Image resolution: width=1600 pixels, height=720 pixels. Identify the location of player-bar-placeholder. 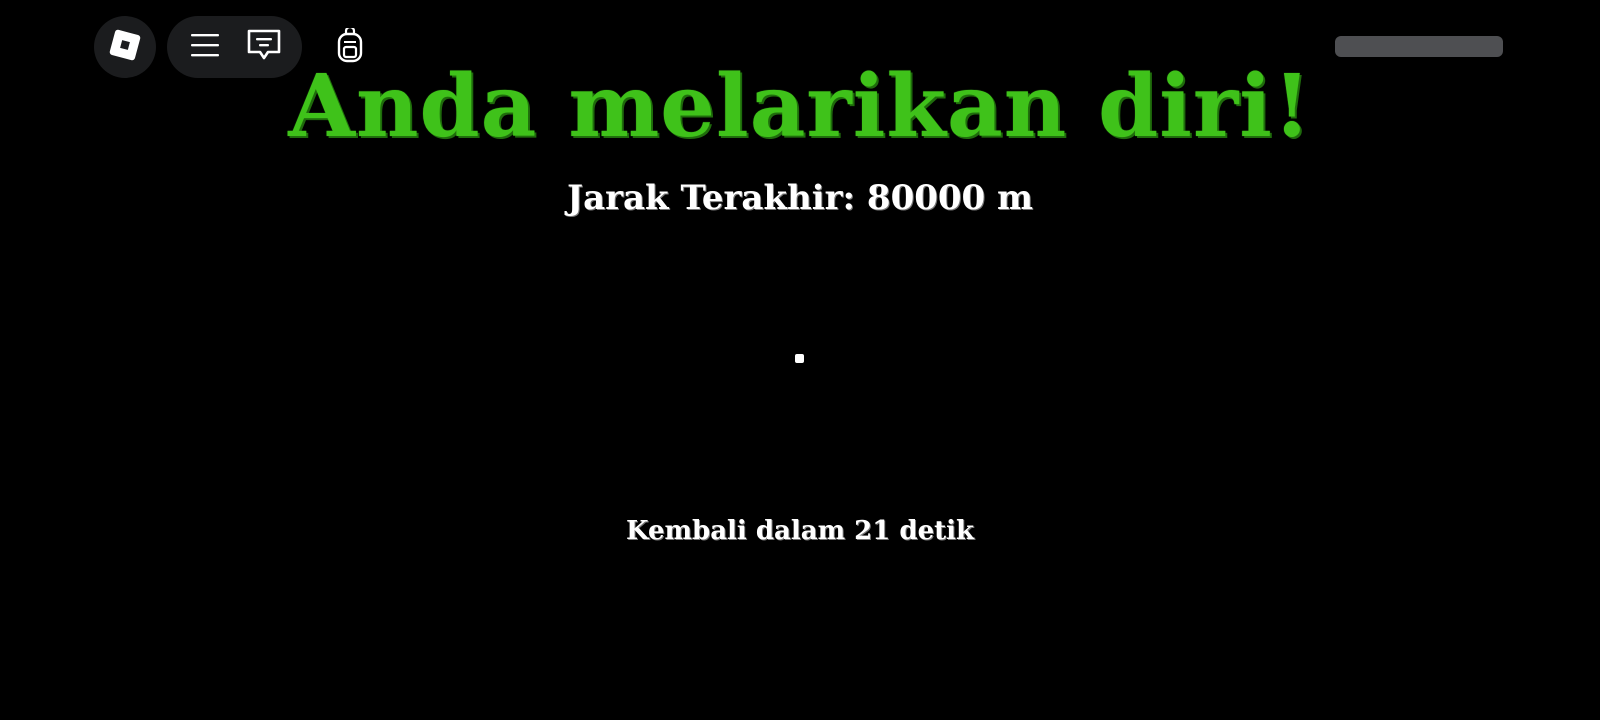
(1419, 46).